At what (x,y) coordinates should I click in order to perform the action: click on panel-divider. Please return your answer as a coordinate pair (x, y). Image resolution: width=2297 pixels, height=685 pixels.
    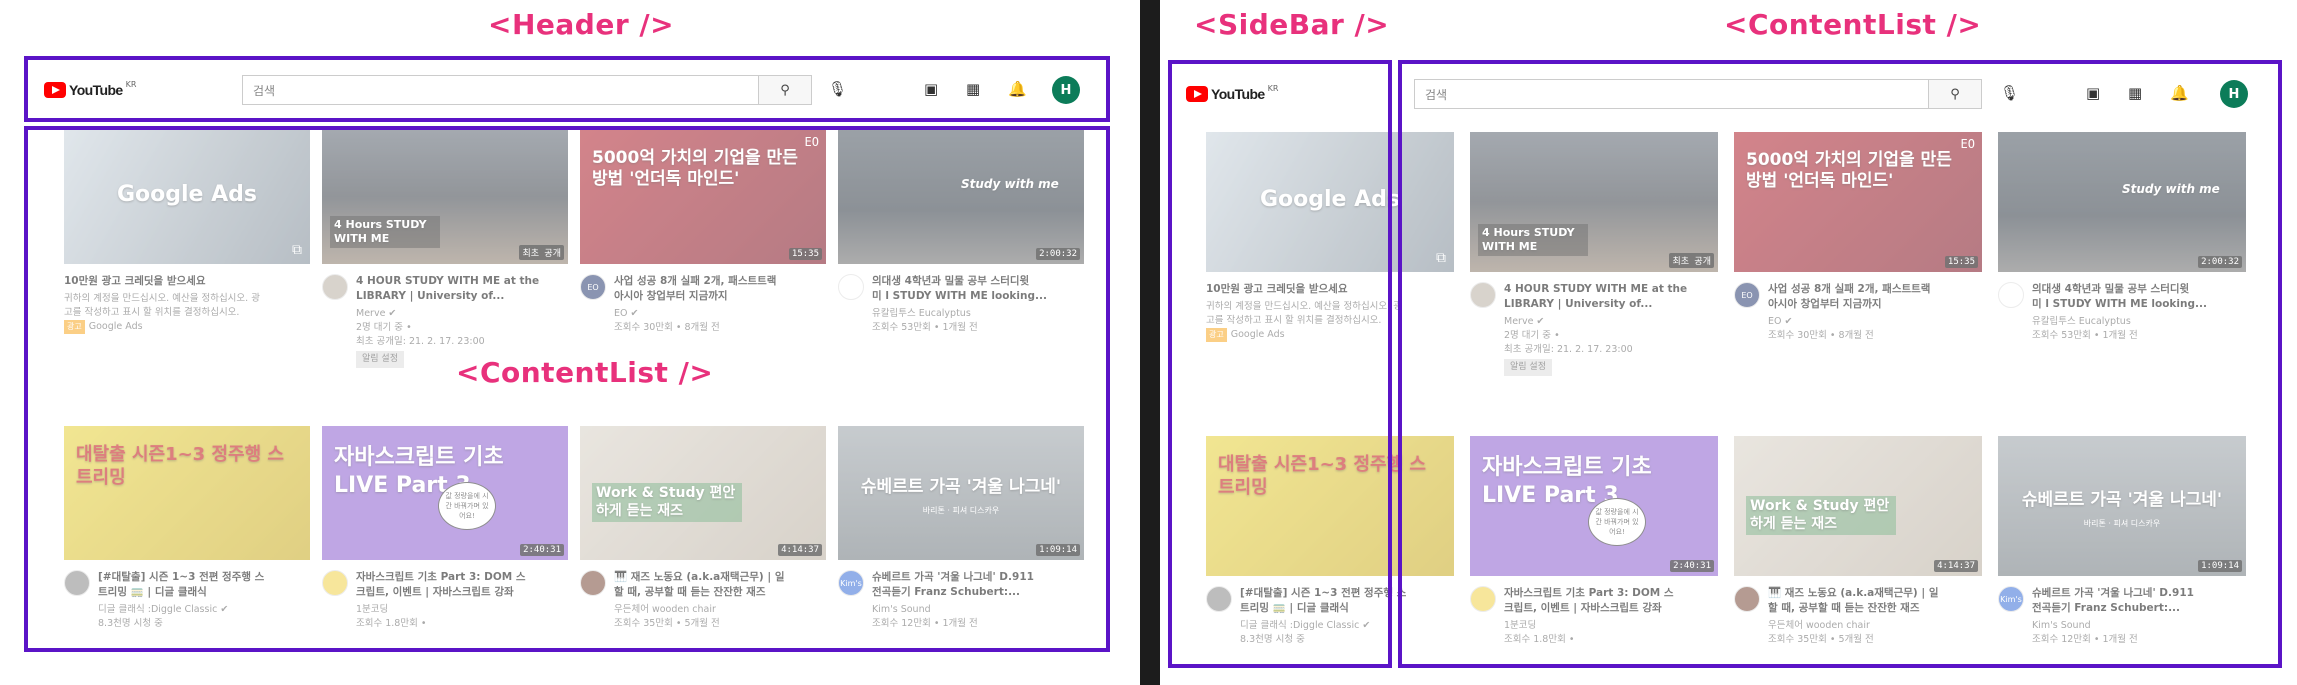
    Looking at the image, I should click on (1150, 342).